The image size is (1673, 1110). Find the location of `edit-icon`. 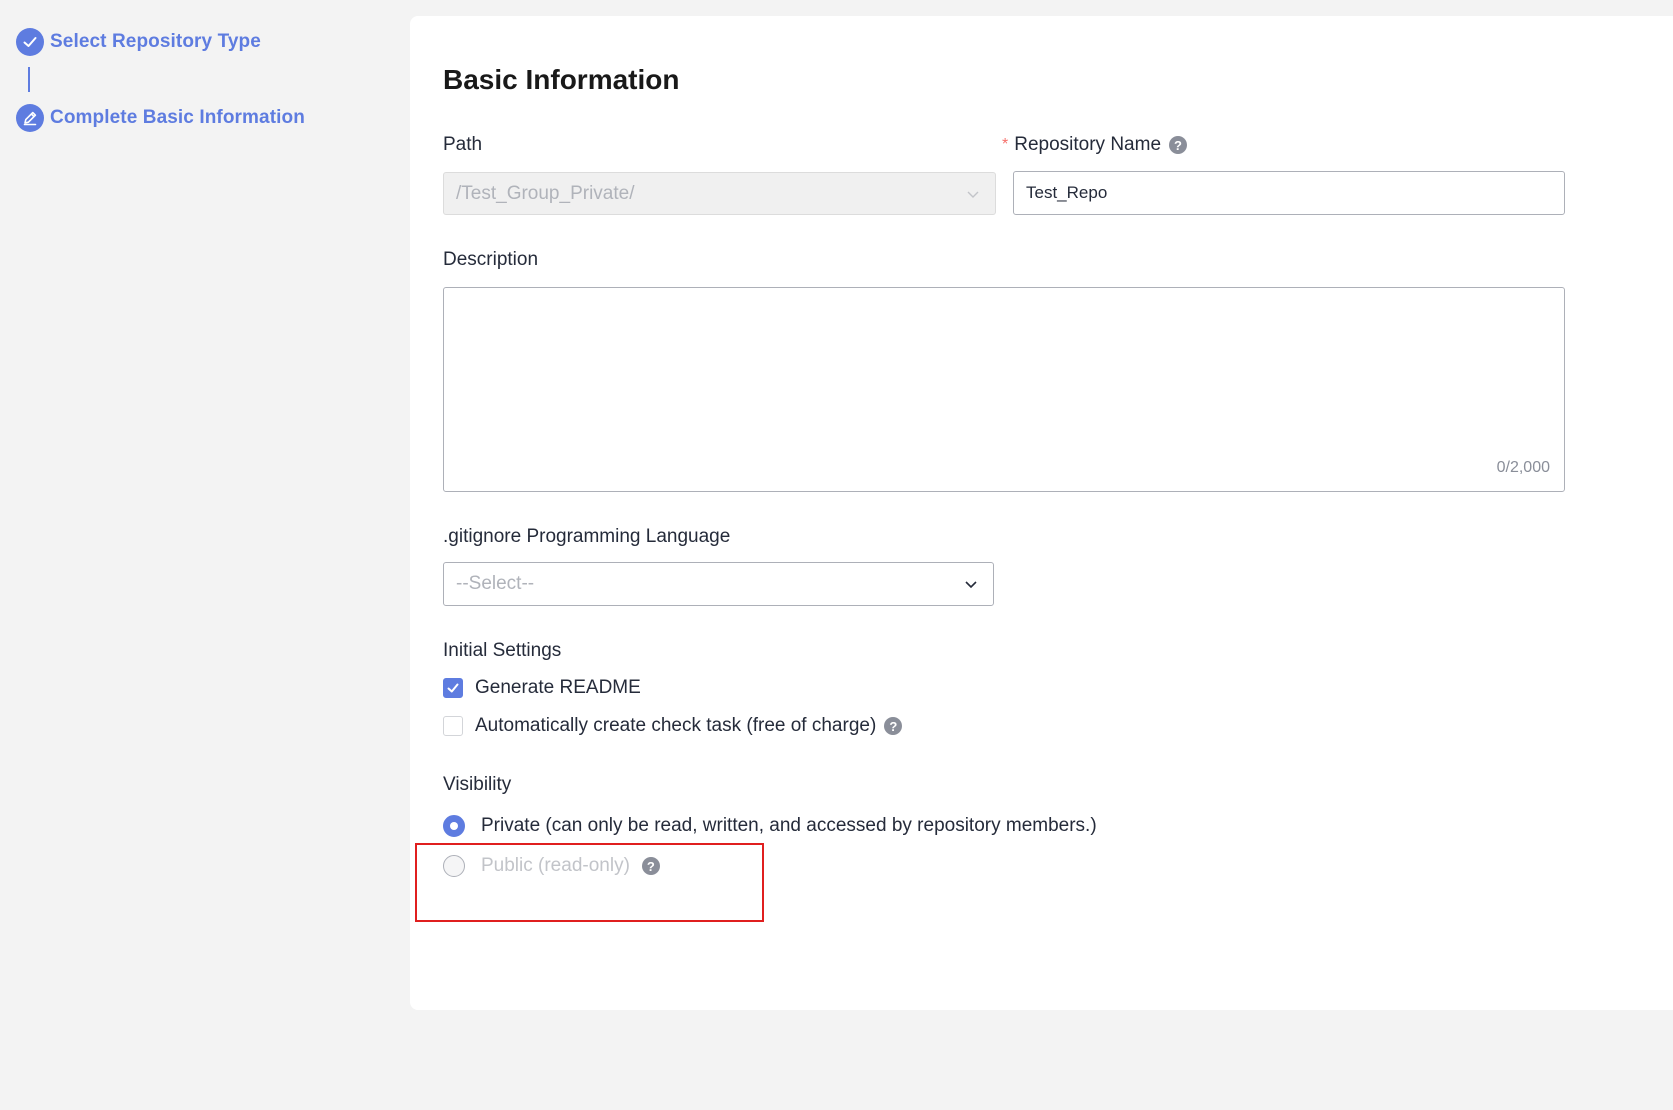

edit-icon is located at coordinates (30, 118).